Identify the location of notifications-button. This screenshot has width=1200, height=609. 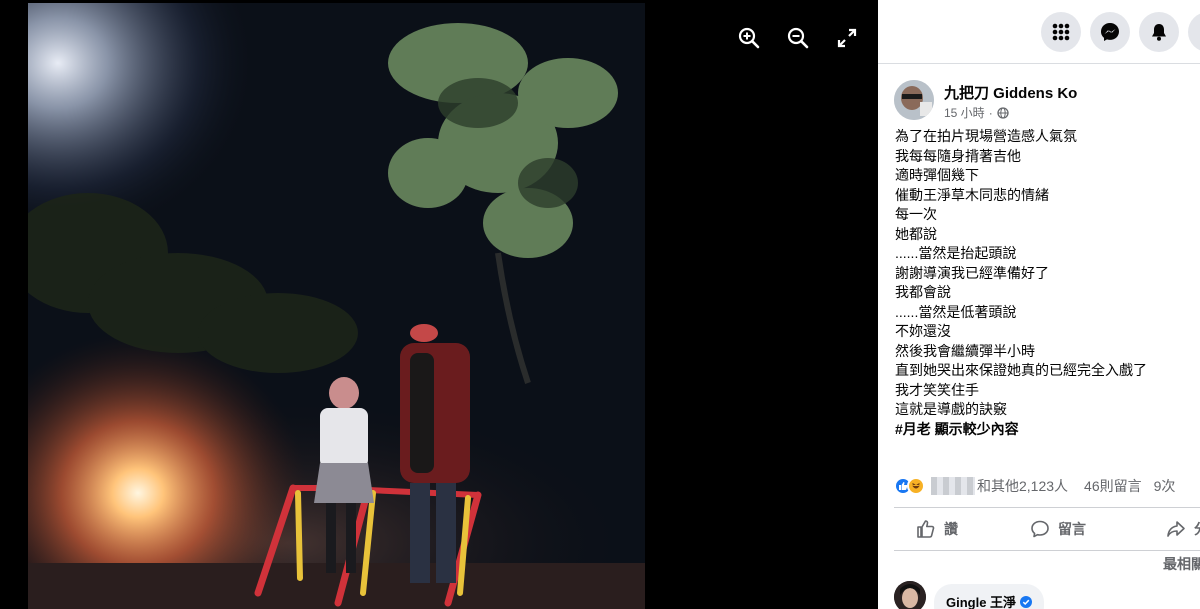
(1159, 32).